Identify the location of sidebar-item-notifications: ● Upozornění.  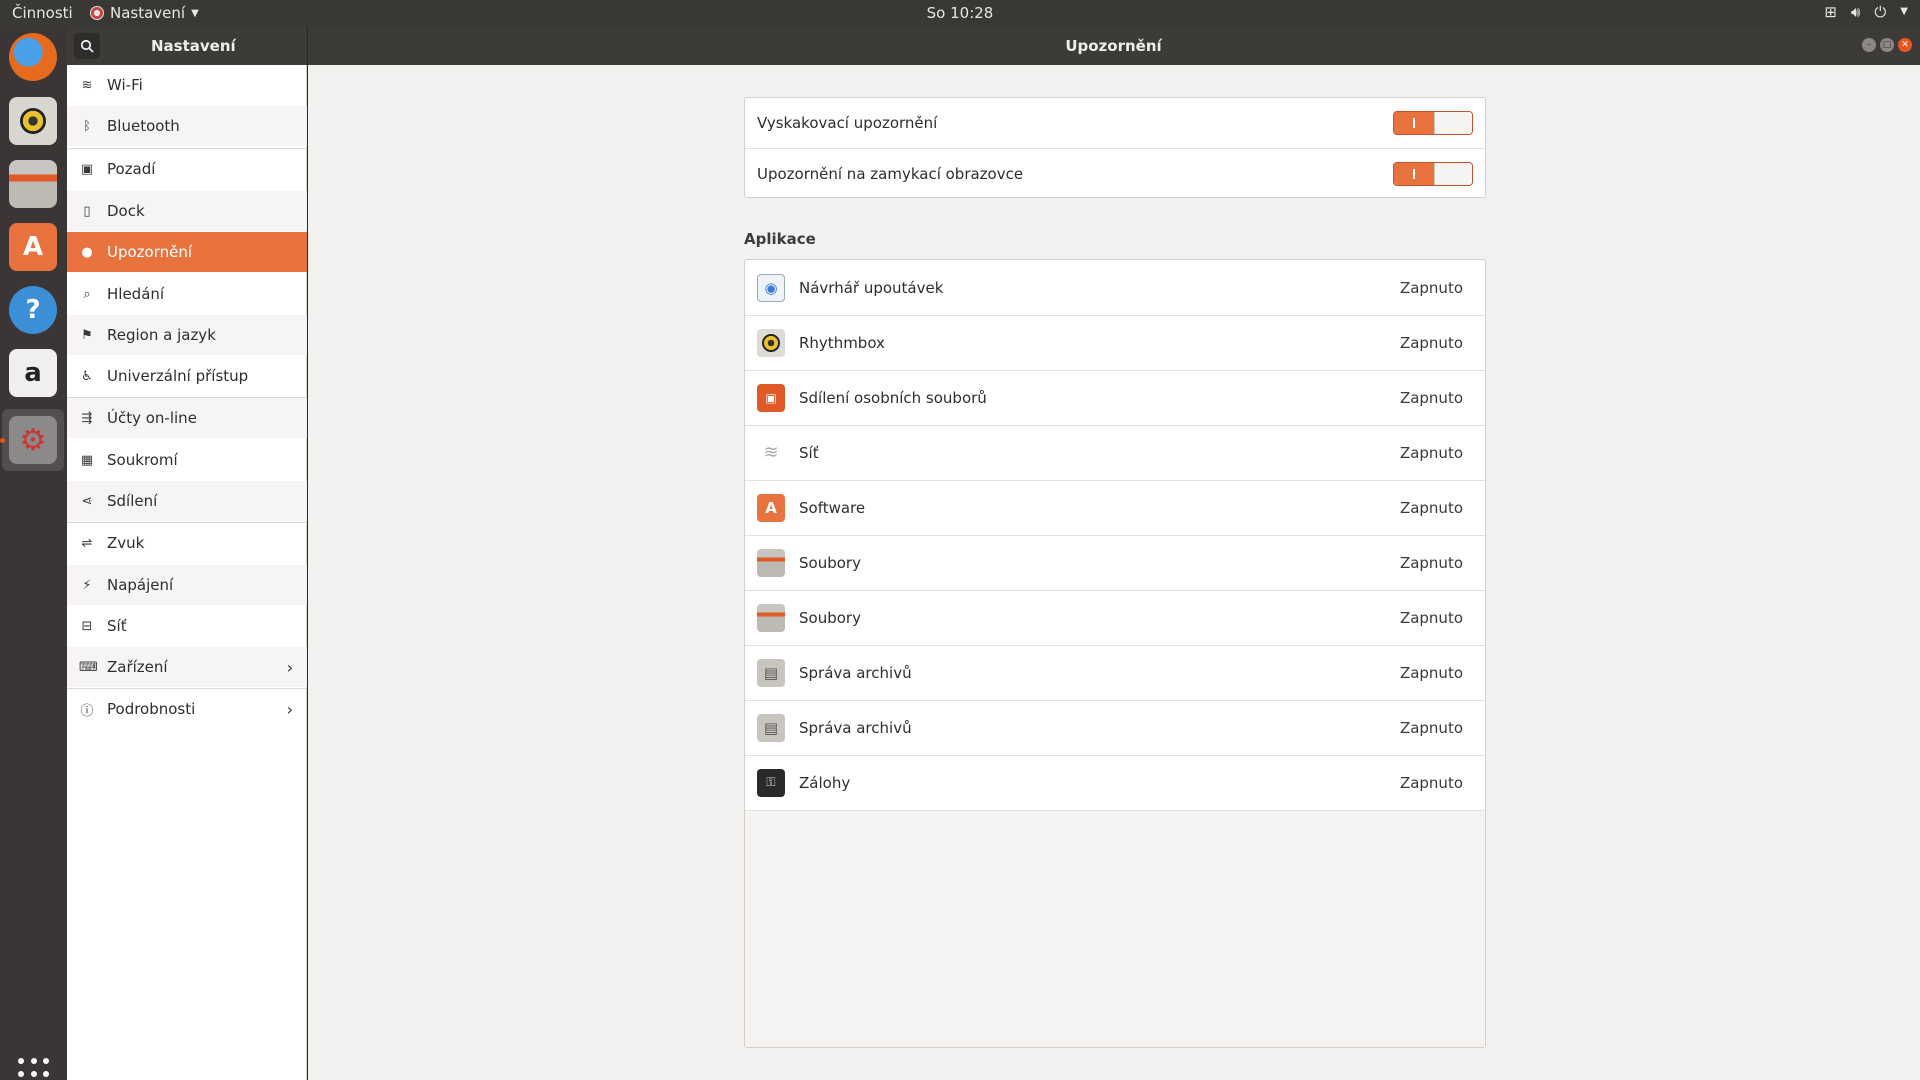
(187, 252).